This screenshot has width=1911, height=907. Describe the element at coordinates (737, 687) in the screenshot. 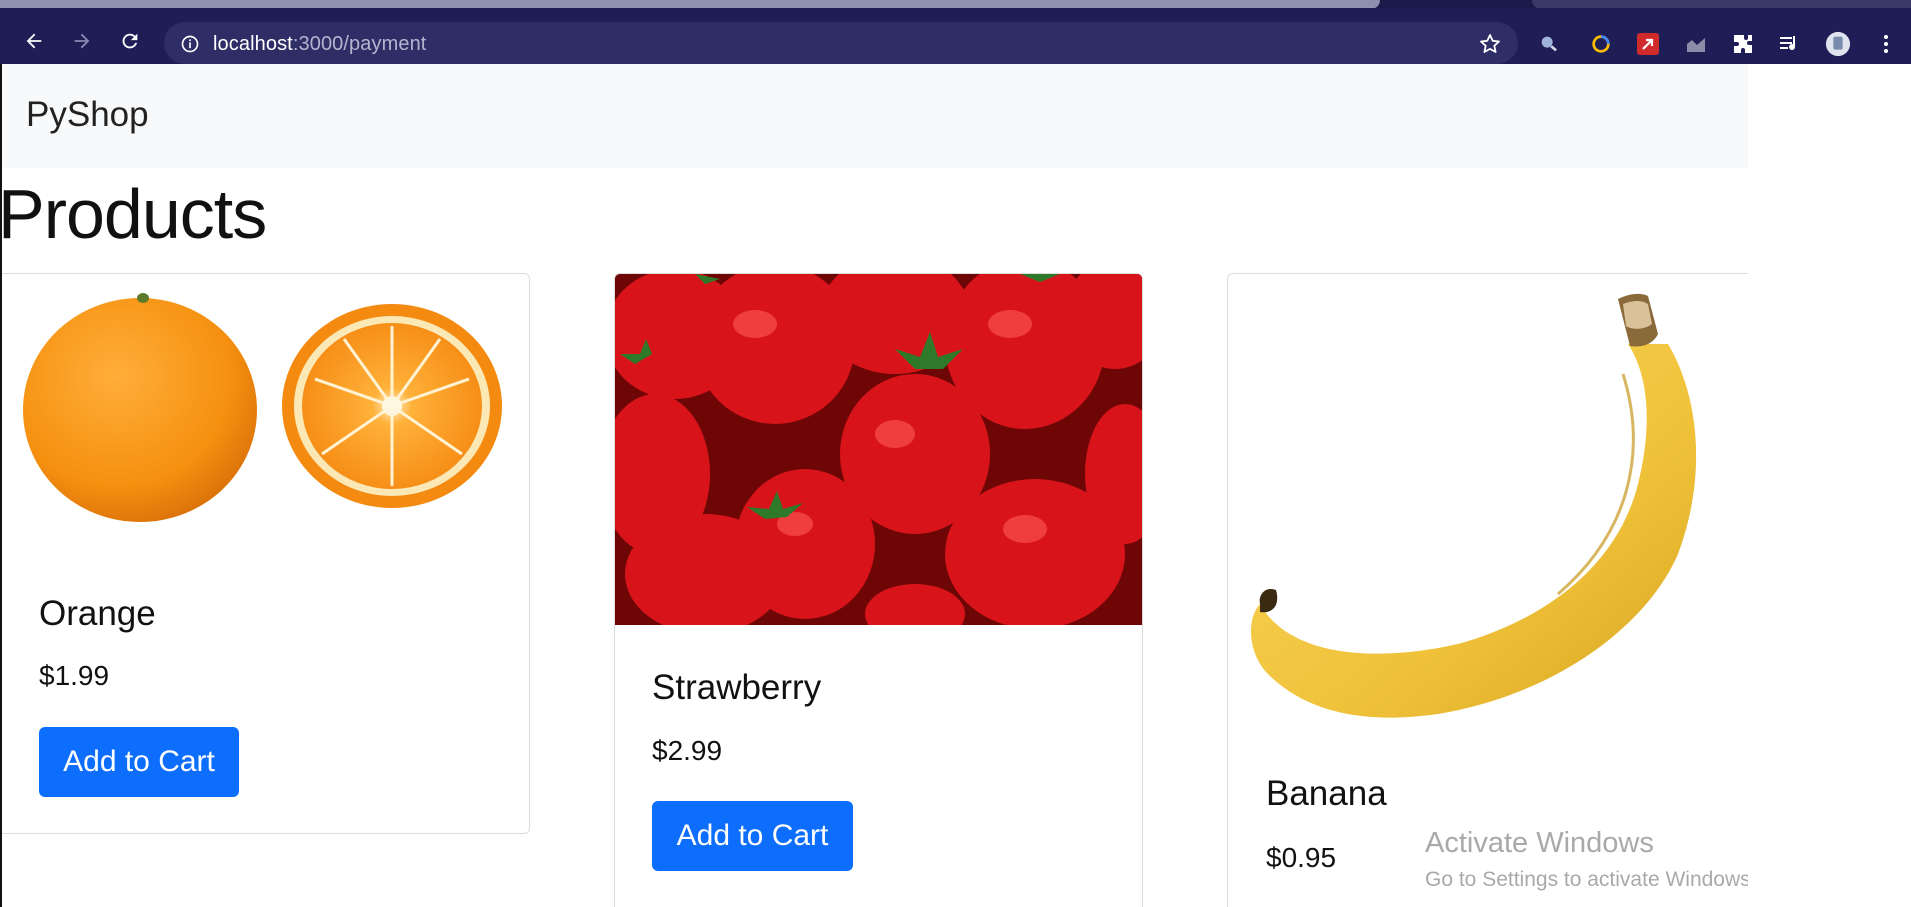

I see `product-name: Strawberry` at that location.